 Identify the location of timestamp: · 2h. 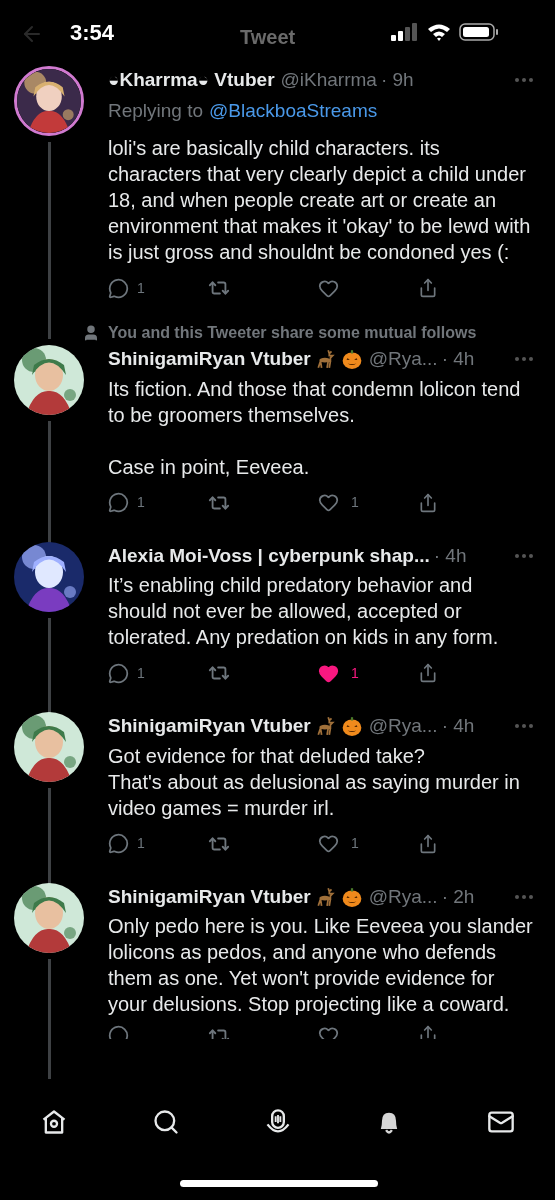
(458, 896).